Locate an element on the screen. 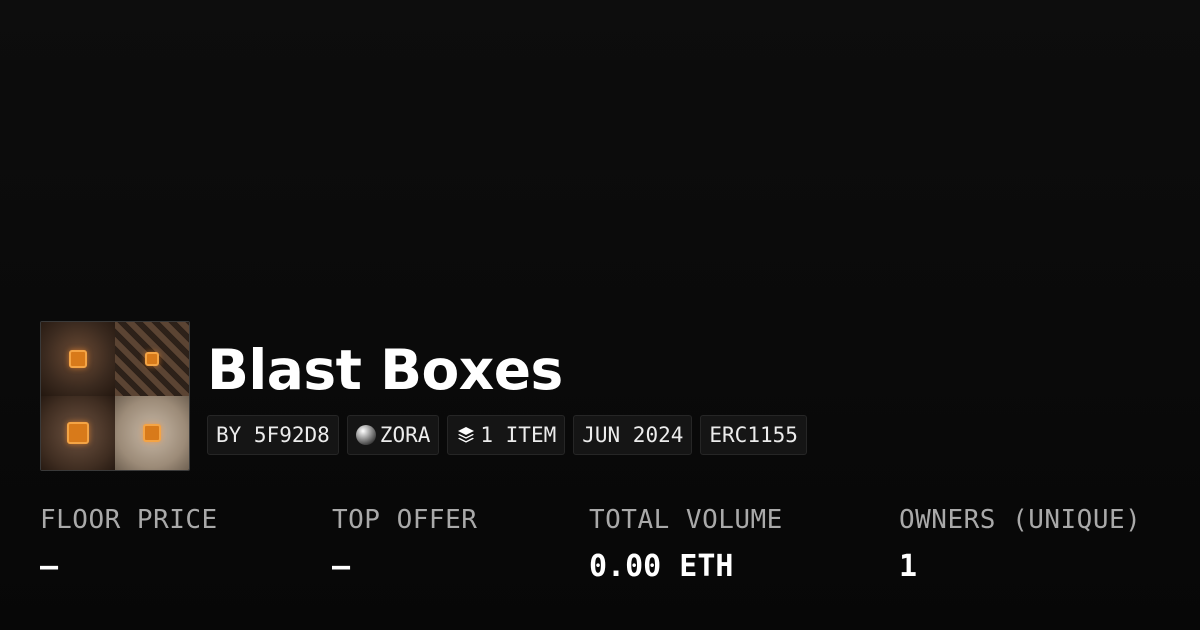  collection-thumbnail is located at coordinates (115, 396).